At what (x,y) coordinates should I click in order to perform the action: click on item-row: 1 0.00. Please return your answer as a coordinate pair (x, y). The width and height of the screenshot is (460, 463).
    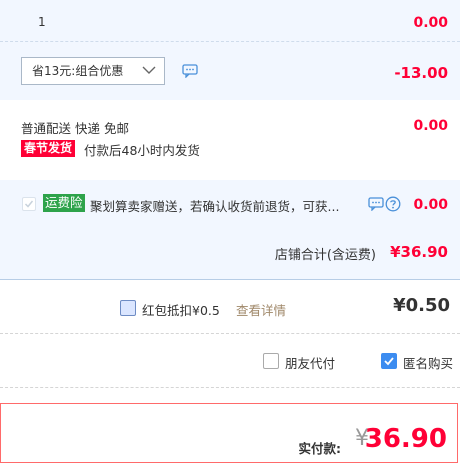
    Looking at the image, I should click on (230, 21).